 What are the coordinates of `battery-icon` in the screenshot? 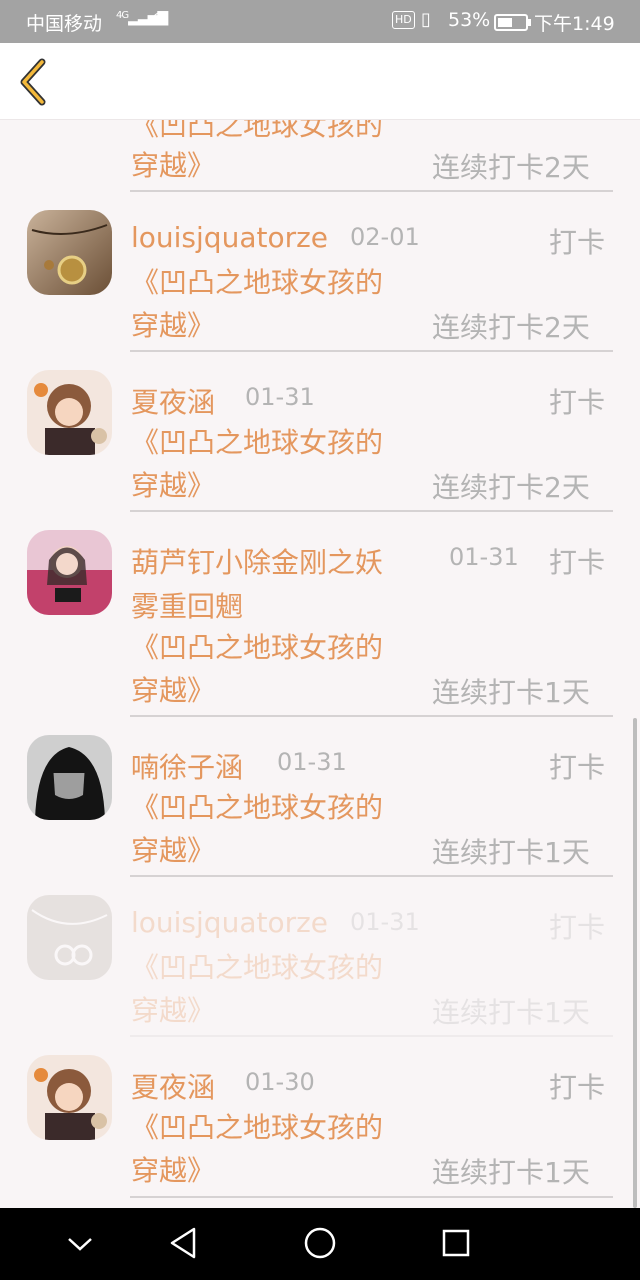 It's located at (512, 22).